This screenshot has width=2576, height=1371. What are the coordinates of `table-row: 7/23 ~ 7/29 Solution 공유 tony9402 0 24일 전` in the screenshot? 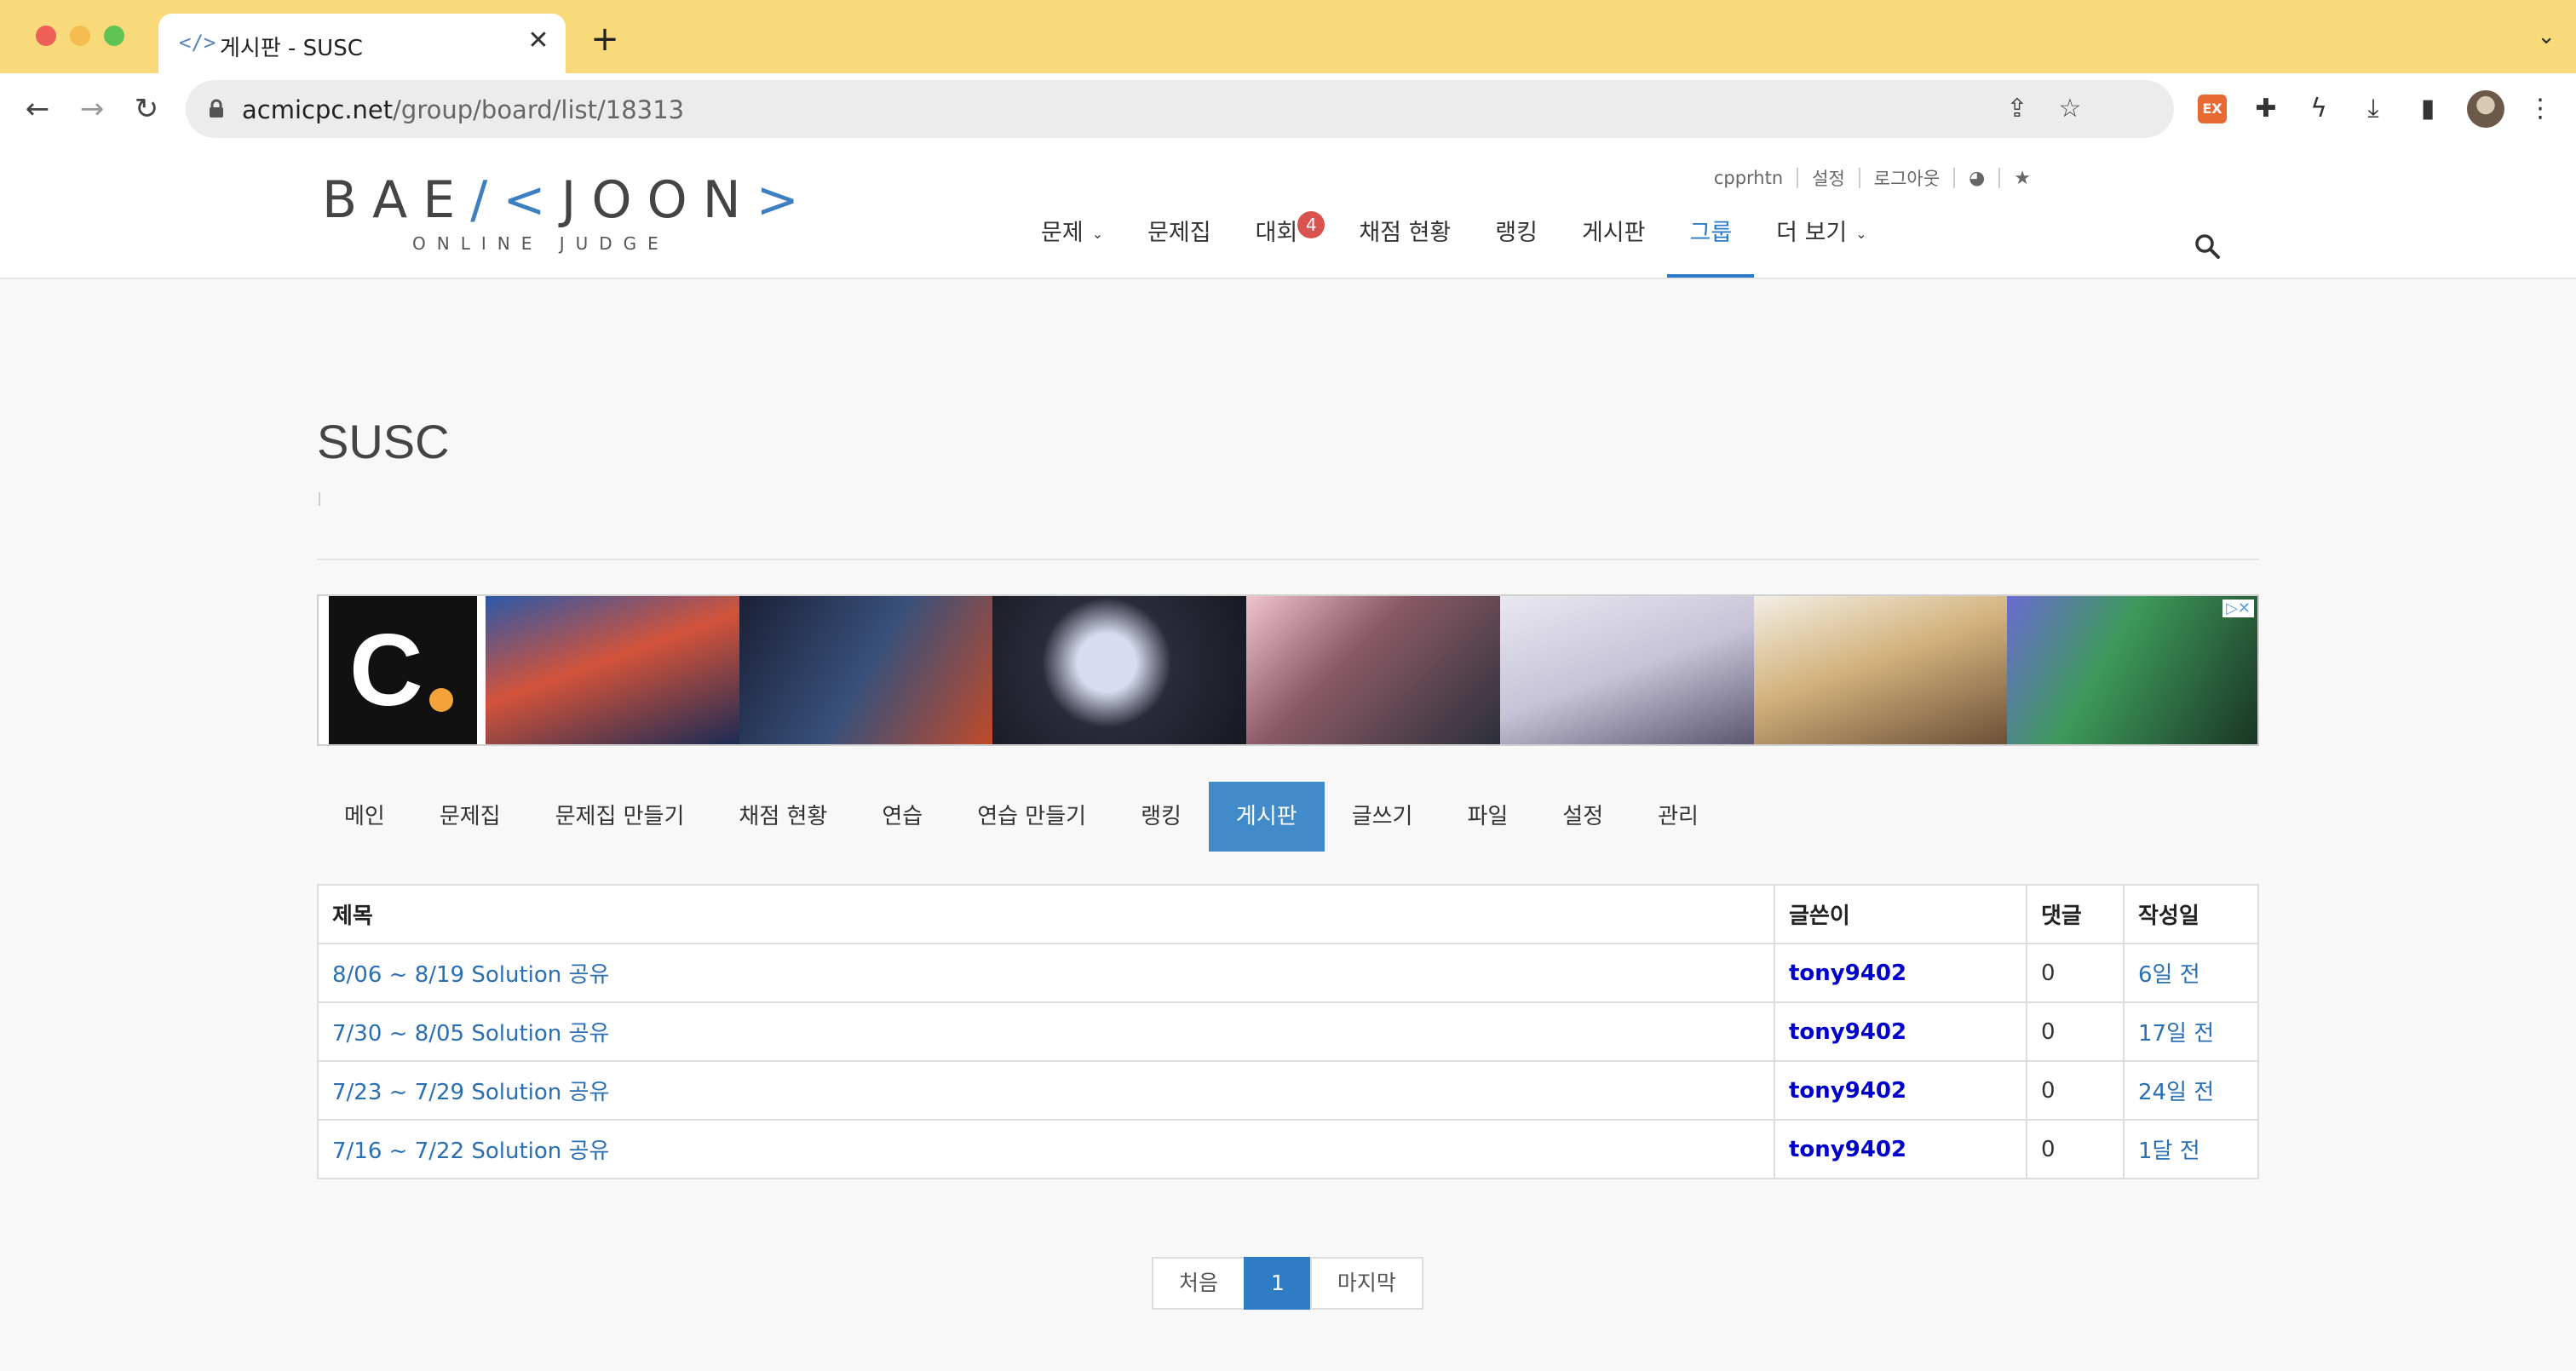 It's located at (1288, 1090).